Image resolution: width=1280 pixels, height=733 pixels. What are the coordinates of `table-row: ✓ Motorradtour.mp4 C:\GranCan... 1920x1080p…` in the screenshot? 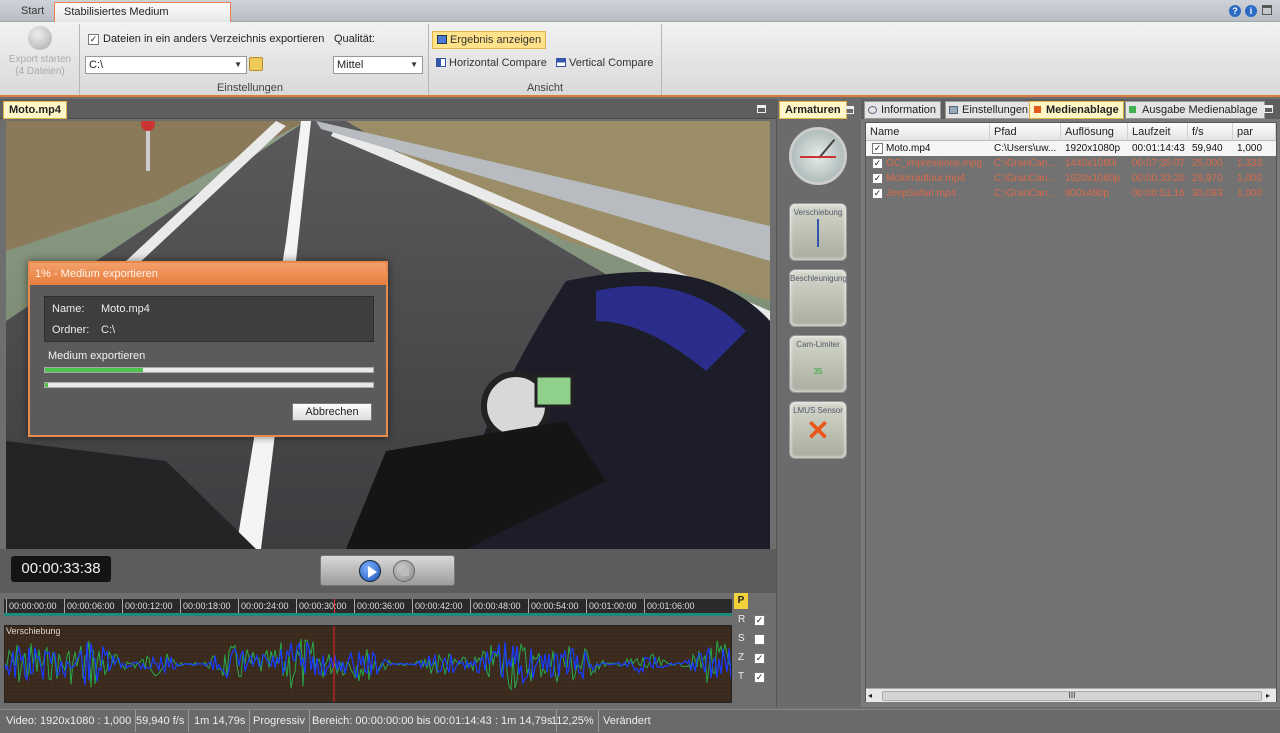 It's located at (1071, 178).